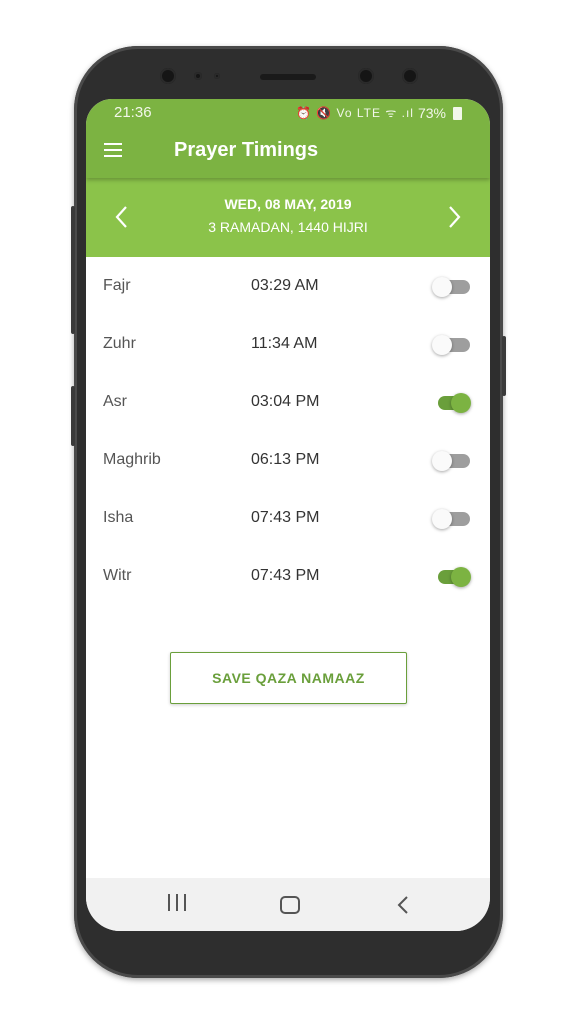 The height and width of the screenshot is (1024, 575). Describe the element at coordinates (132, 459) in the screenshot. I see `prayer-name: Maghrib` at that location.